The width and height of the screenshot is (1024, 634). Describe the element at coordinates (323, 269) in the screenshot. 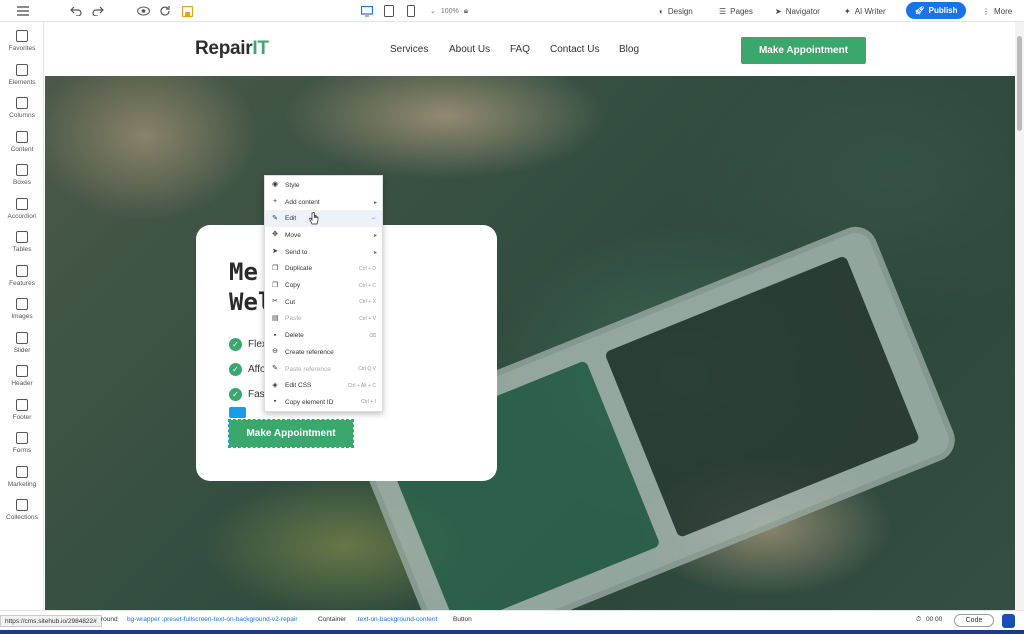

I see `context-menu-item-duplicate: ❐ Duplicate Ctrl + D` at that location.